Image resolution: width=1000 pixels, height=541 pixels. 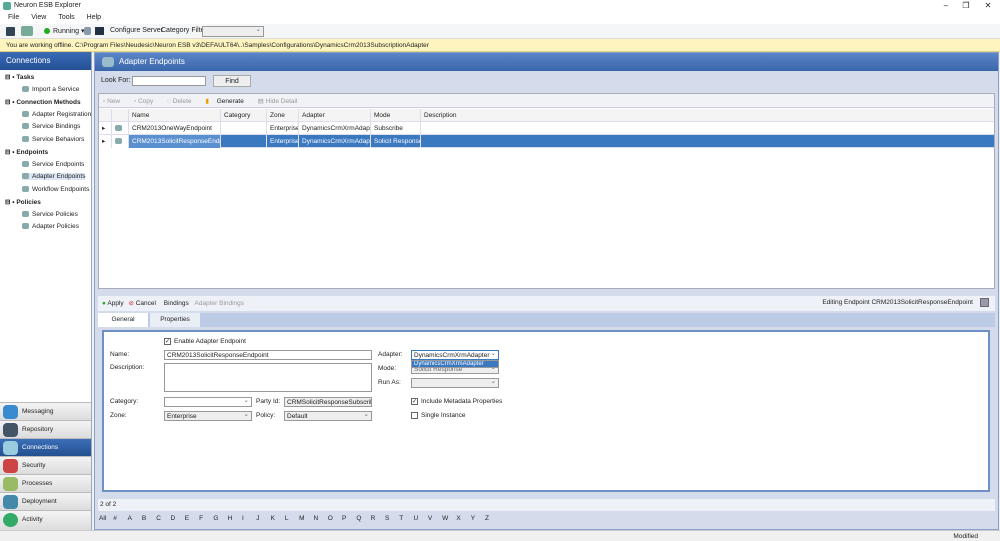 What do you see at coordinates (43, 102) in the screenshot?
I see `tree-group-connection-methods: ⊟ • Connection Methods` at bounding box center [43, 102].